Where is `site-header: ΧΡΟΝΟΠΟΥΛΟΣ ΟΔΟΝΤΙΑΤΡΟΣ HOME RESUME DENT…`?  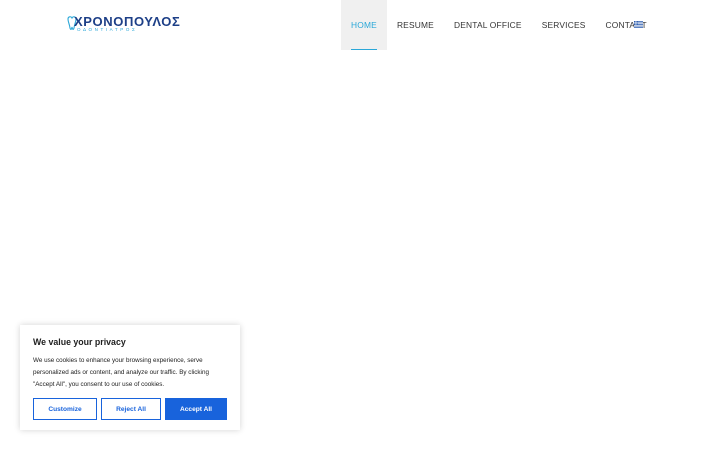
site-header: ΧΡΟΝΟΠΟΥΛΟΣ ΟΔΟΝΤΙΑΤΡΟΣ HOME RESUME DENT… is located at coordinates (360, 25).